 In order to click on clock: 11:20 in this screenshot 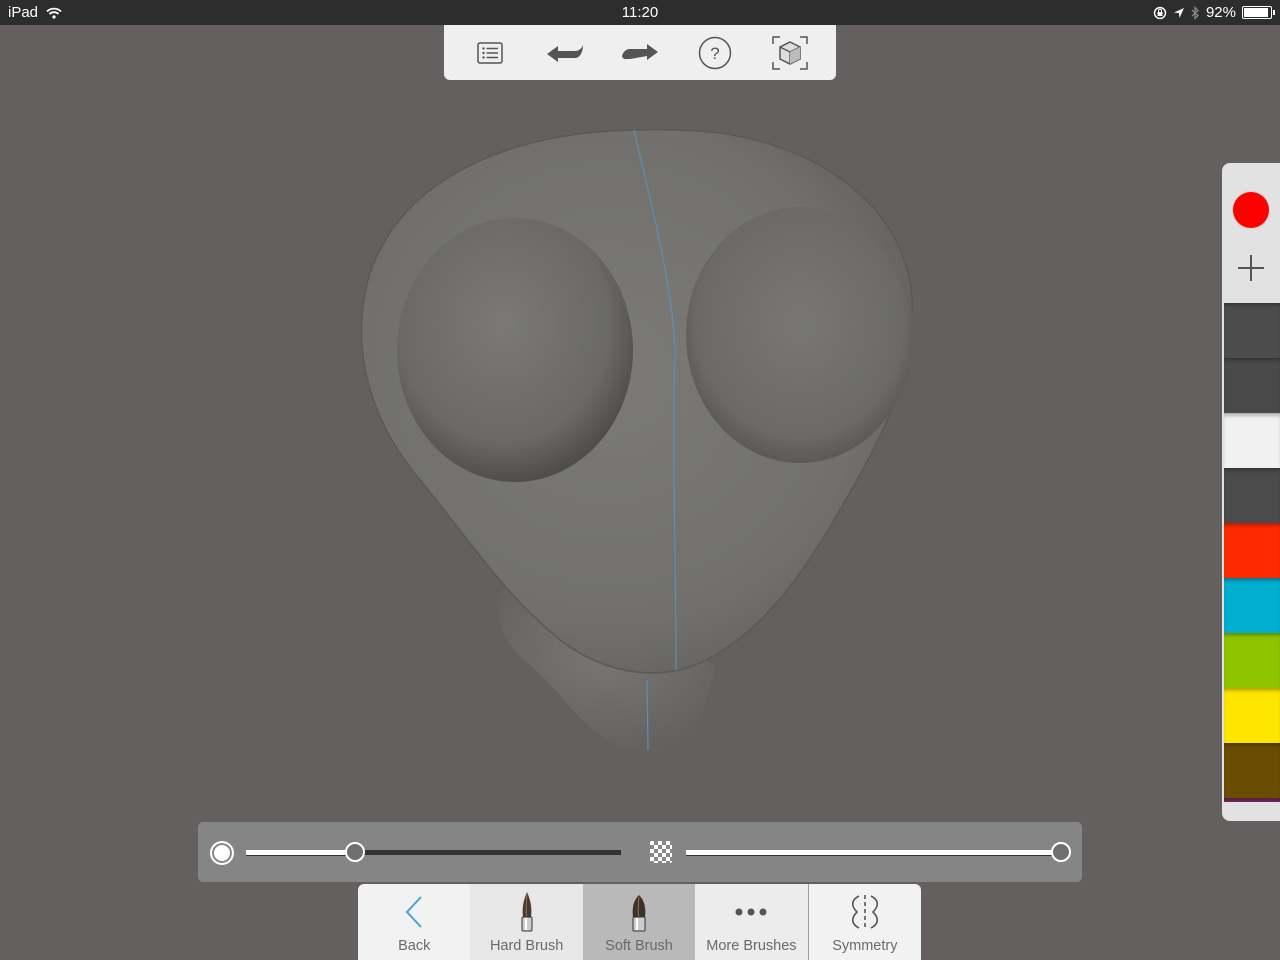, I will do `click(640, 12)`.